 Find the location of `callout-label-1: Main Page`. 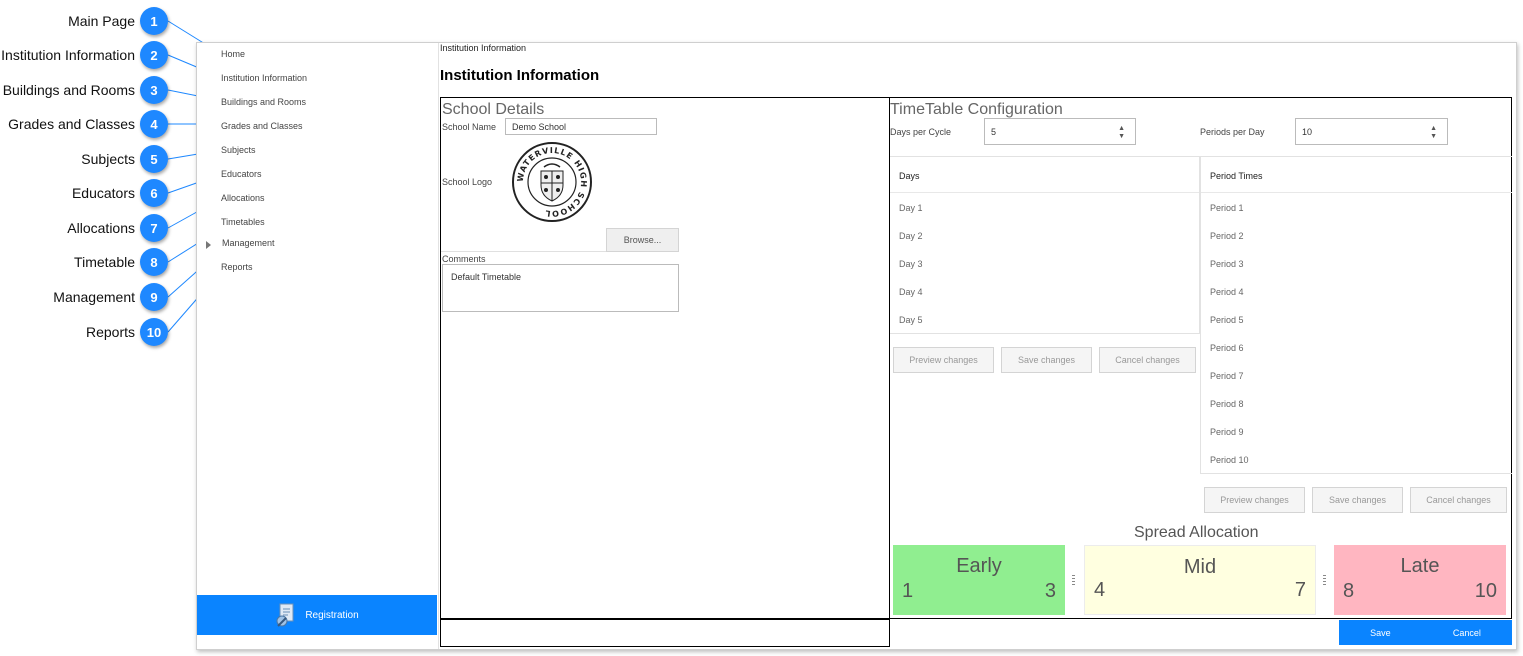

callout-label-1: Main Page is located at coordinates (101, 21).